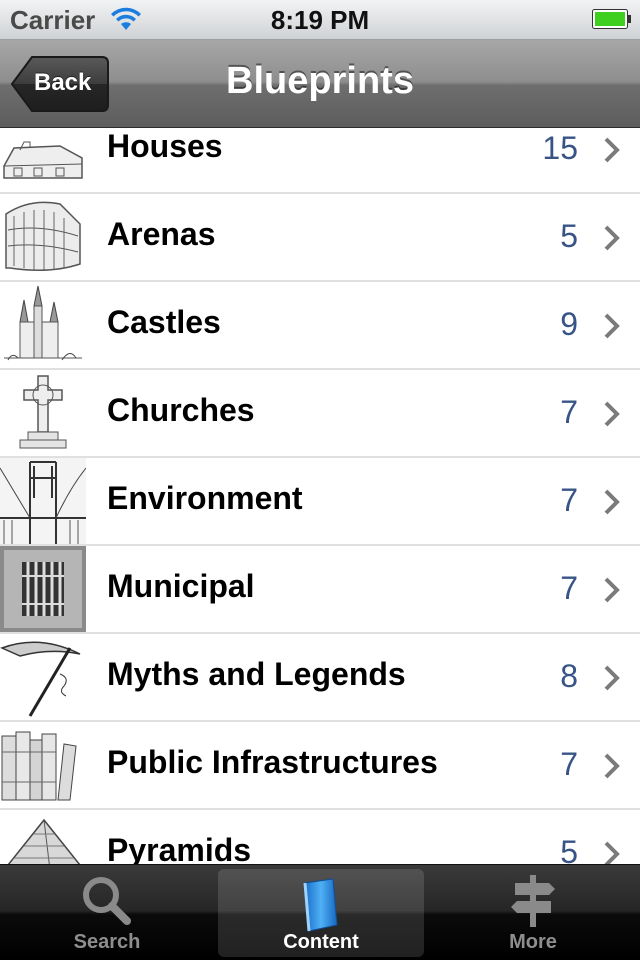 The image size is (640, 960). Describe the element at coordinates (560, 148) in the screenshot. I see `list-item-count: 15` at that location.